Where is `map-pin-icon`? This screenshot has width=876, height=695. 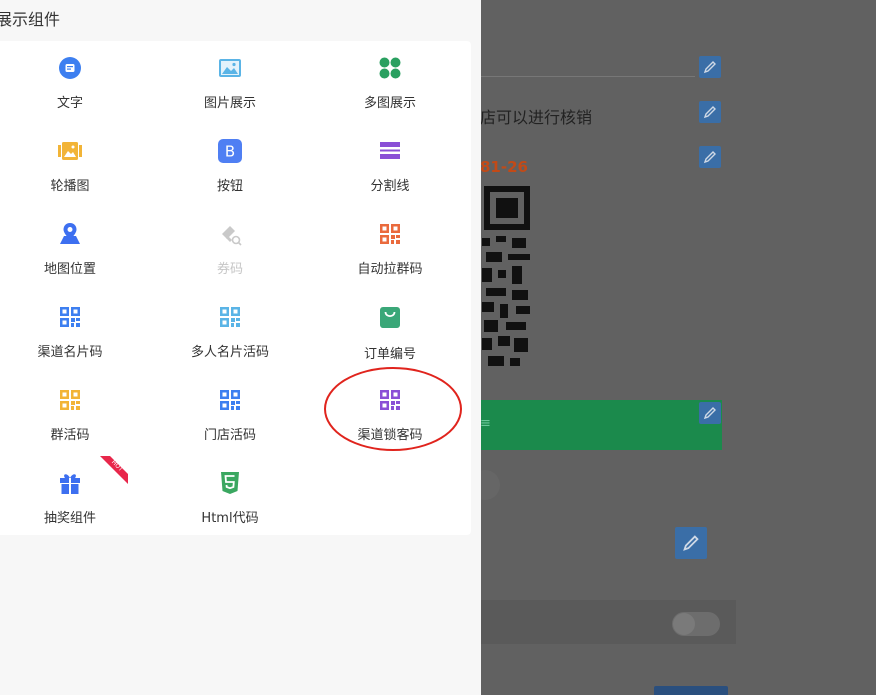
map-pin-icon is located at coordinates (70, 233).